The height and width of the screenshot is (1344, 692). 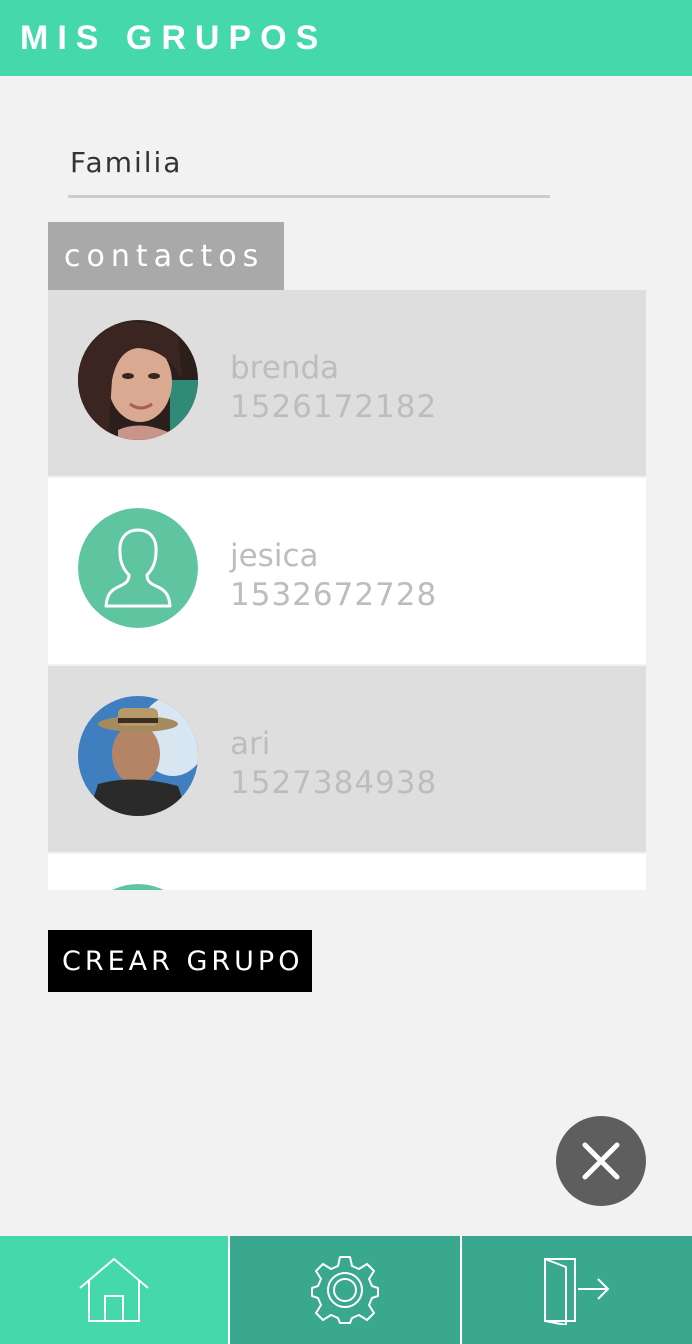 I want to click on contacts-section-label: contactos, so click(x=164, y=256).